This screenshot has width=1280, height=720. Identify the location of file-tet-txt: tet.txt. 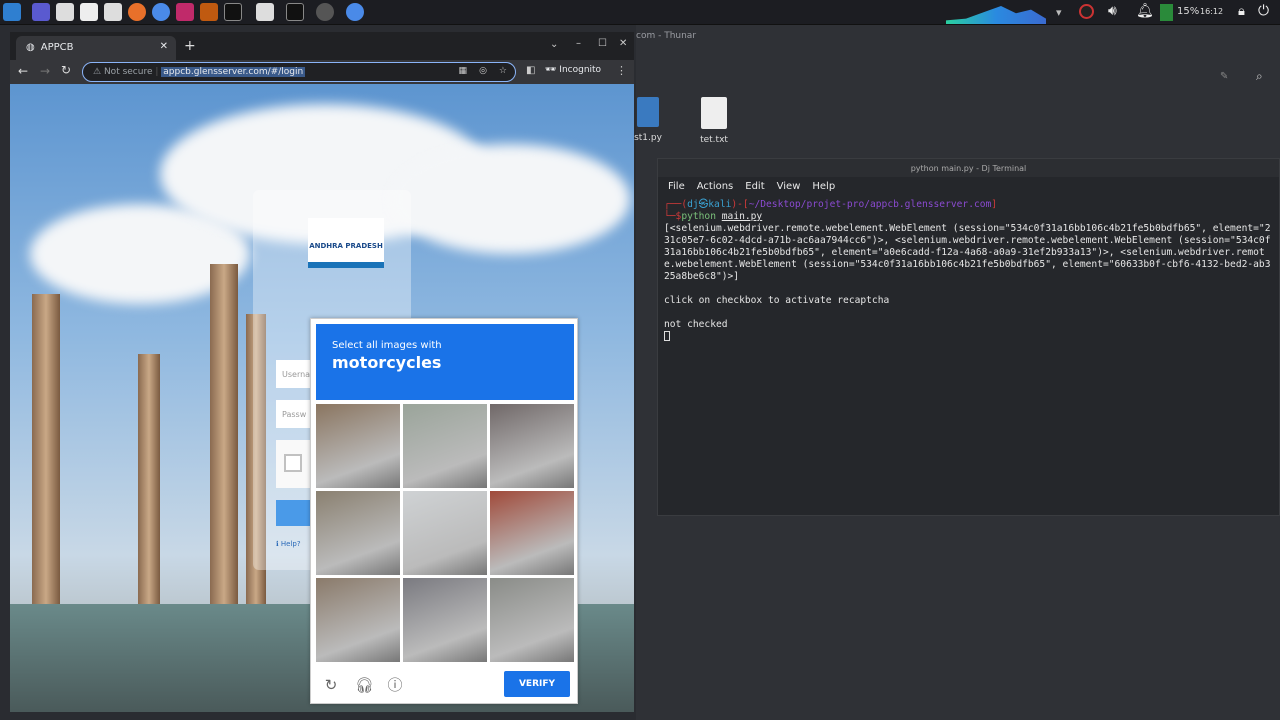
(714, 121).